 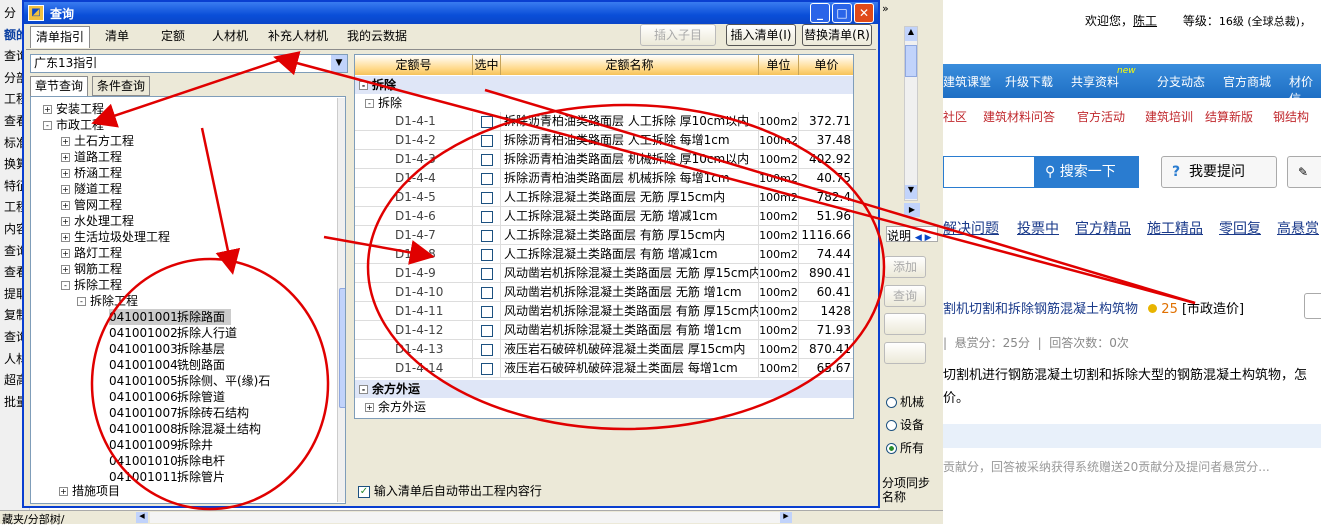 I want to click on tree-node-chapter: + 水处理工程, so click(x=97, y=221).